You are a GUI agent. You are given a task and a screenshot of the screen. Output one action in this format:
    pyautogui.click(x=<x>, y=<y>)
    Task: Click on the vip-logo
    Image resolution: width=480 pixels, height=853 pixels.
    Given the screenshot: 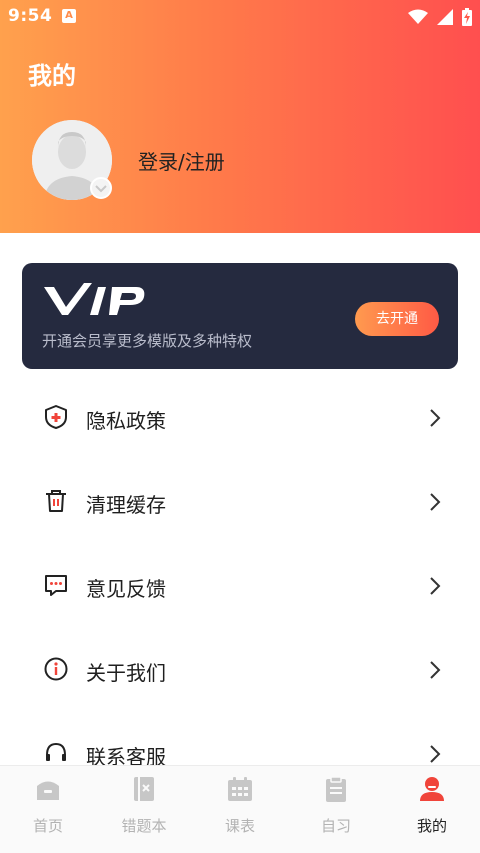 What is the action you would take?
    pyautogui.click(x=94, y=299)
    